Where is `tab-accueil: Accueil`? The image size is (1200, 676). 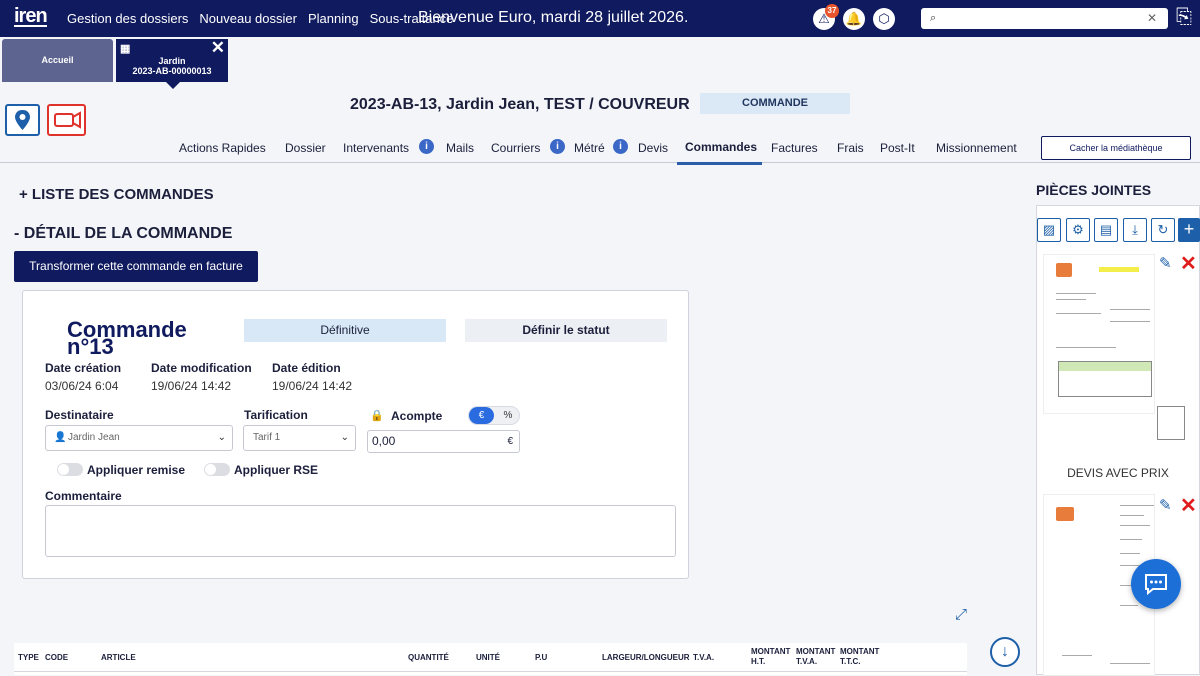 tab-accueil: Accueil is located at coordinates (57, 60).